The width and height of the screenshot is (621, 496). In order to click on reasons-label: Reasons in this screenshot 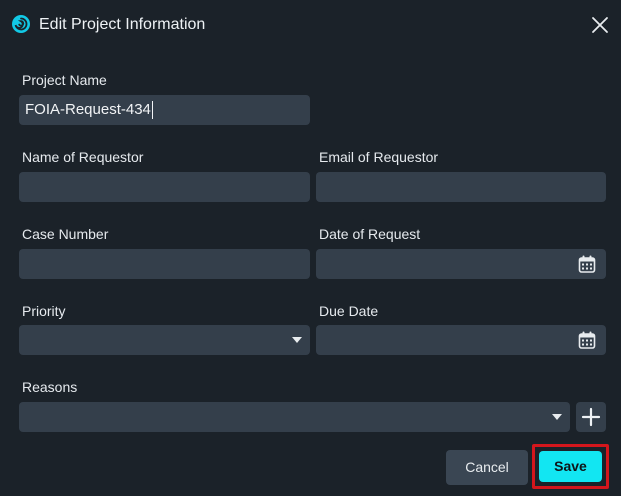, I will do `click(50, 387)`.